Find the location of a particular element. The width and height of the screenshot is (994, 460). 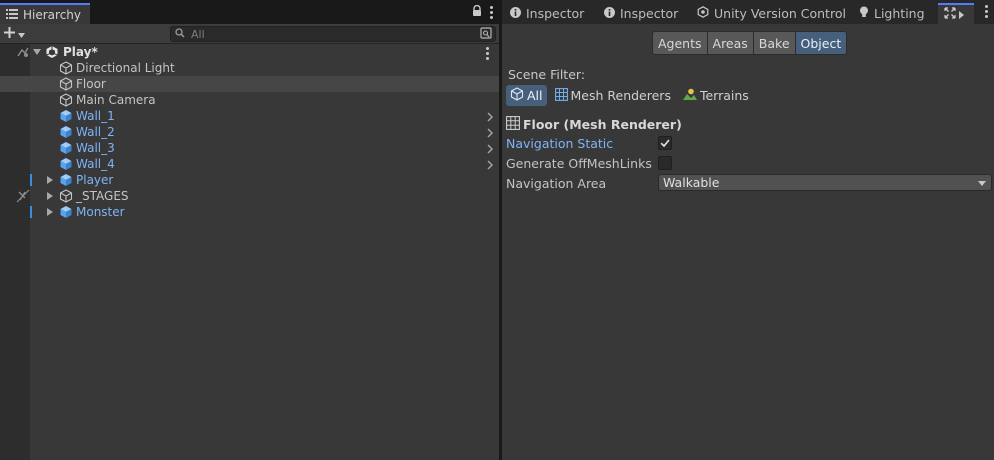

filter-all-button: All is located at coordinates (526, 95).